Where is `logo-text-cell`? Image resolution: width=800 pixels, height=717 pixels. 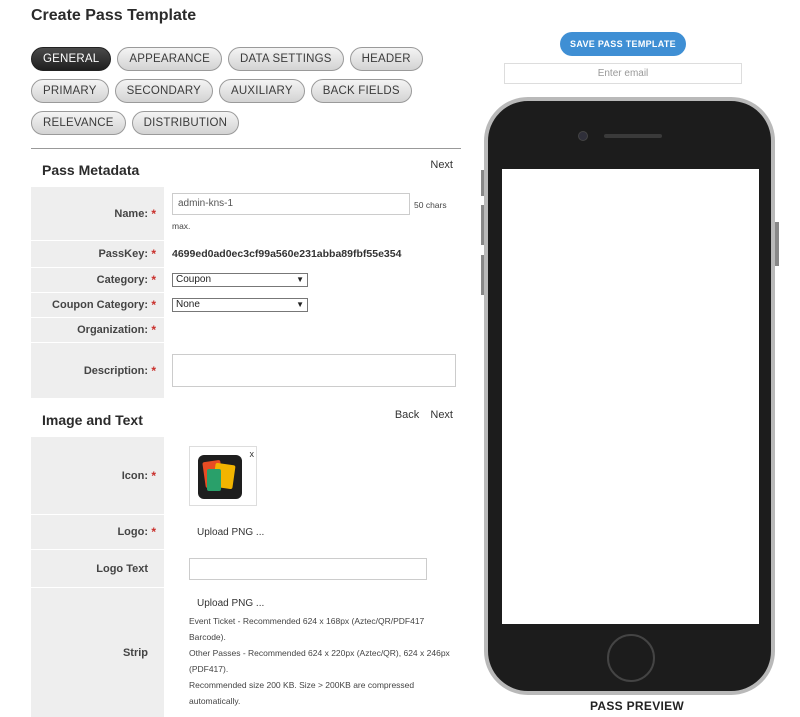
logo-text-cell is located at coordinates (312, 568).